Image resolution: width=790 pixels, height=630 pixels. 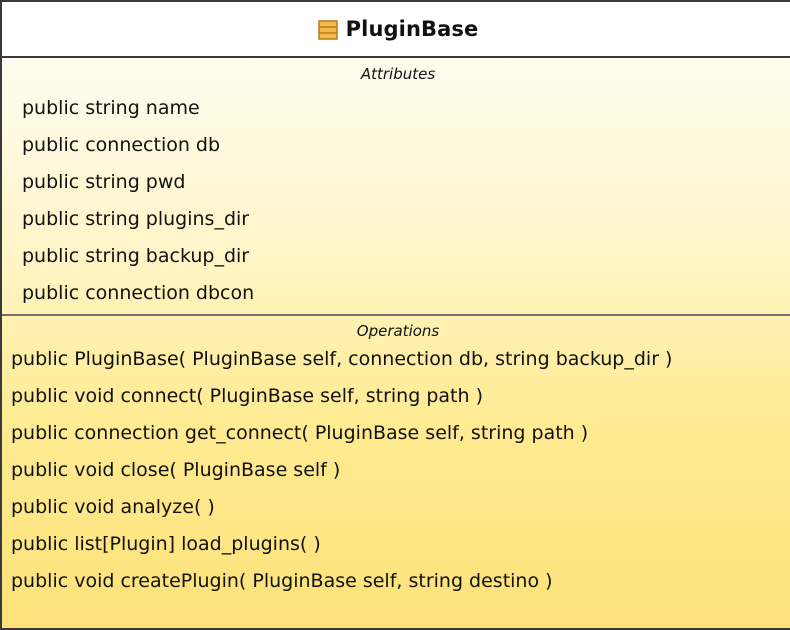 What do you see at coordinates (396, 298) in the screenshot?
I see `attribute-item: public connection dbcon` at bounding box center [396, 298].